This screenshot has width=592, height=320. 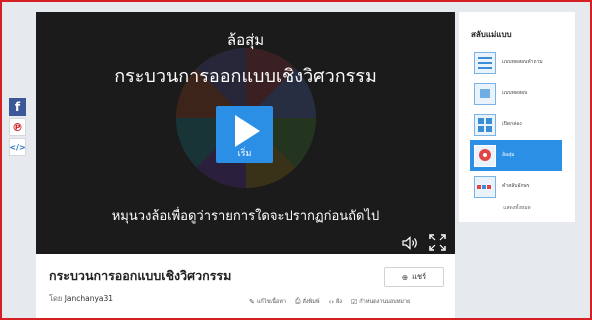 I want to click on print-button: ⎙ สั่งพิมพ์, so click(x=307, y=301).